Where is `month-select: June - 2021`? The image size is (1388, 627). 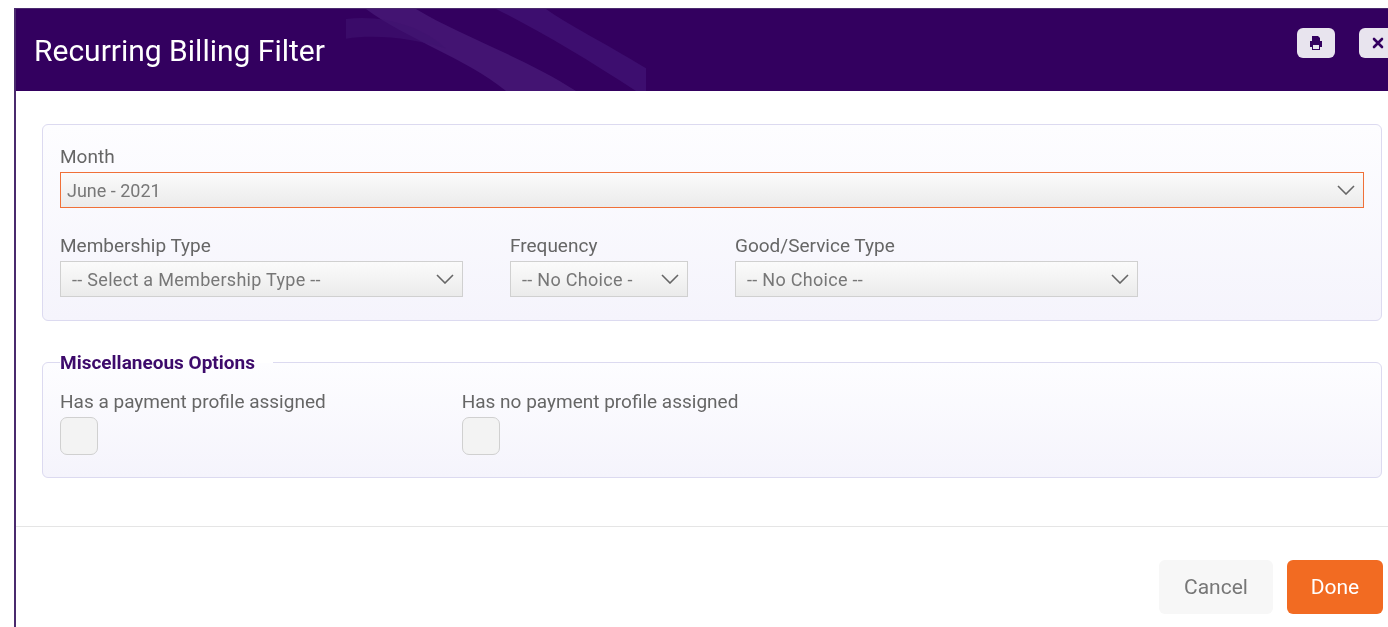
month-select: June - 2021 is located at coordinates (712, 190).